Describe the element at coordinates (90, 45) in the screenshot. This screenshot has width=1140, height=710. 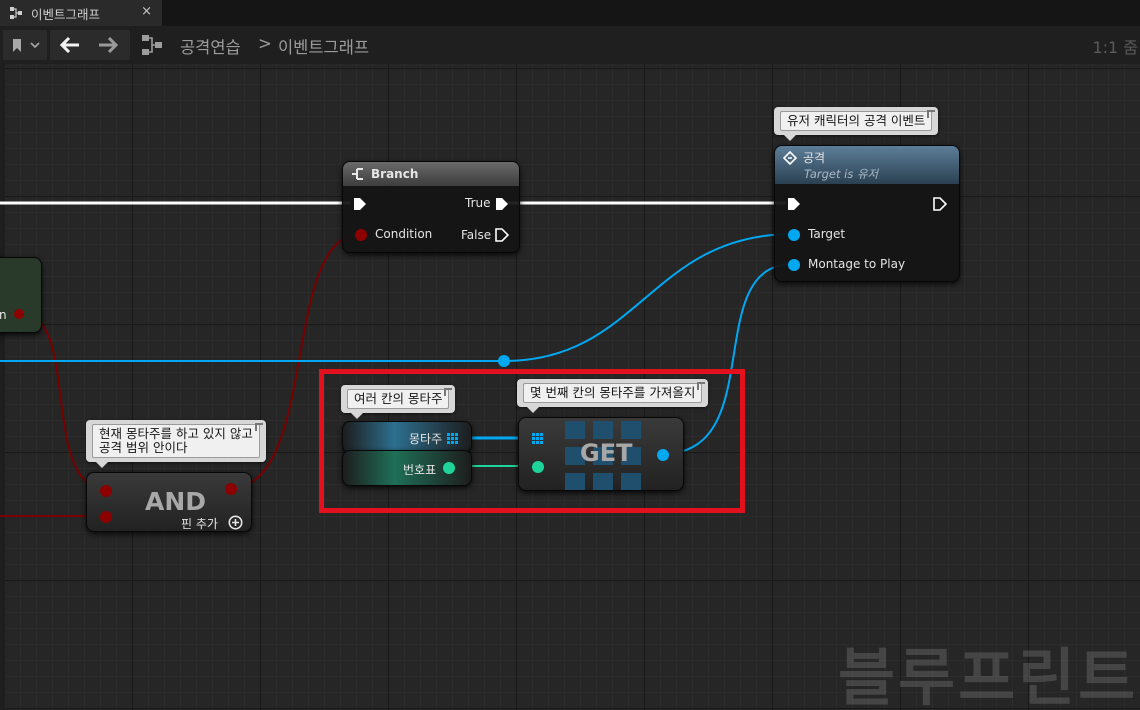
I see `navigation-group` at that location.